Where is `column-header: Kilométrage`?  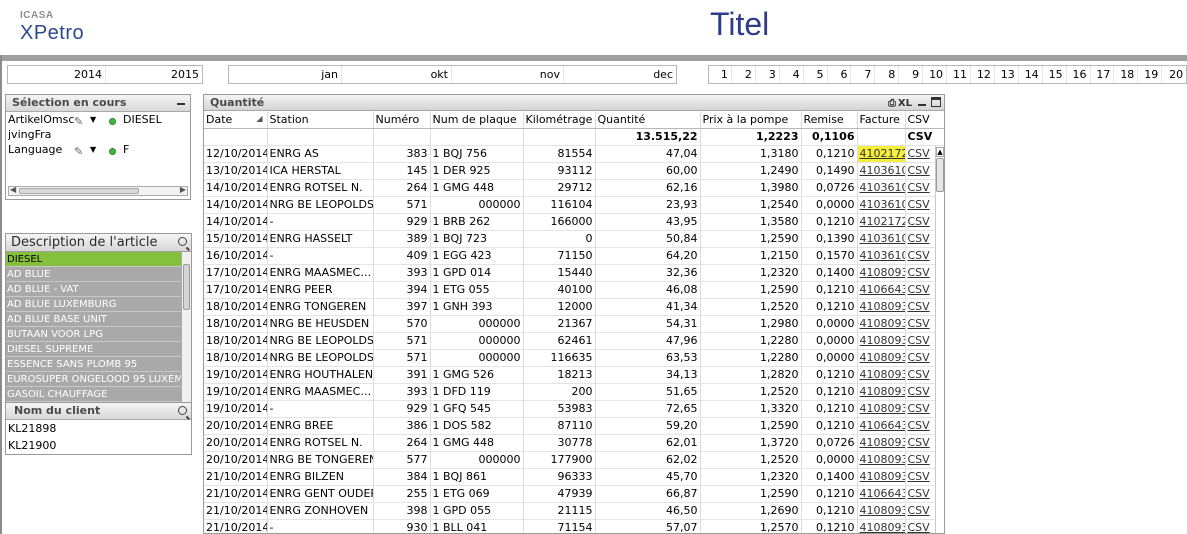
column-header: Kilométrage is located at coordinates (559, 120).